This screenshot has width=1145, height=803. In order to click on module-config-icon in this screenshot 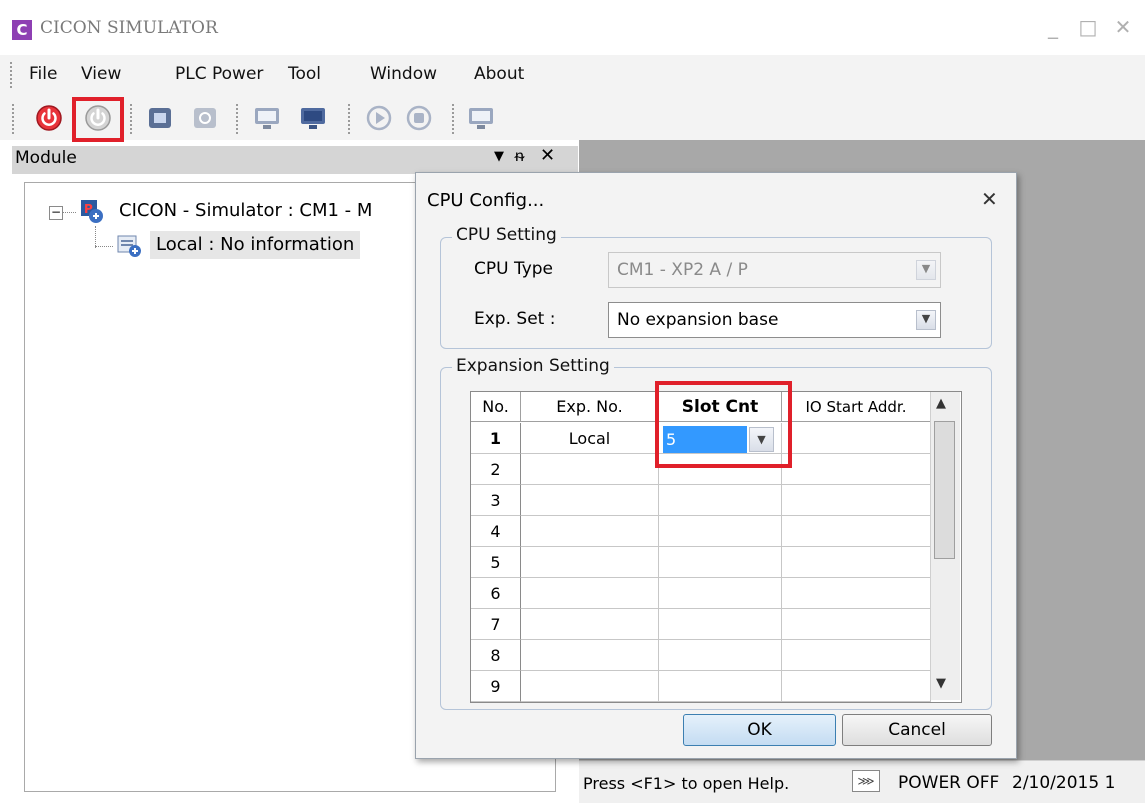, I will do `click(160, 118)`.